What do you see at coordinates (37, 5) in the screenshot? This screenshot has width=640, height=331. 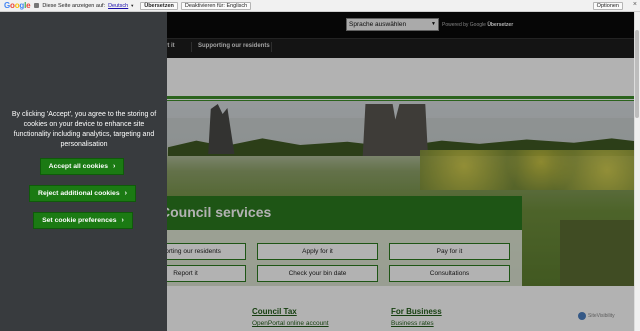 I see `lock-icon` at bounding box center [37, 5].